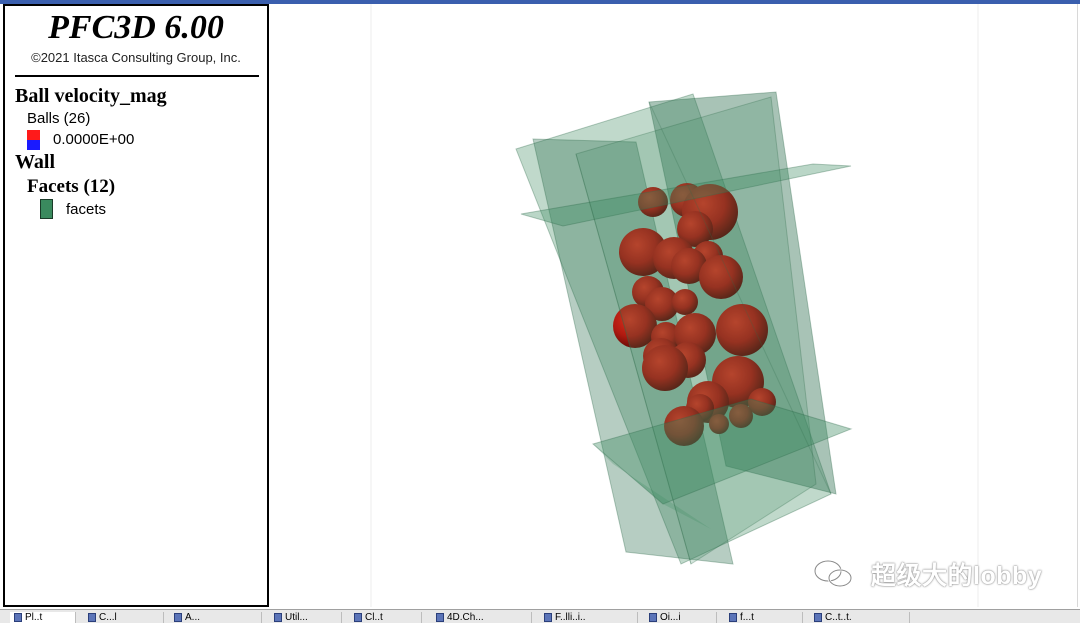 The height and width of the screenshot is (623, 1080). What do you see at coordinates (33, 140) in the screenshot?
I see `velocity-color-swatch` at bounding box center [33, 140].